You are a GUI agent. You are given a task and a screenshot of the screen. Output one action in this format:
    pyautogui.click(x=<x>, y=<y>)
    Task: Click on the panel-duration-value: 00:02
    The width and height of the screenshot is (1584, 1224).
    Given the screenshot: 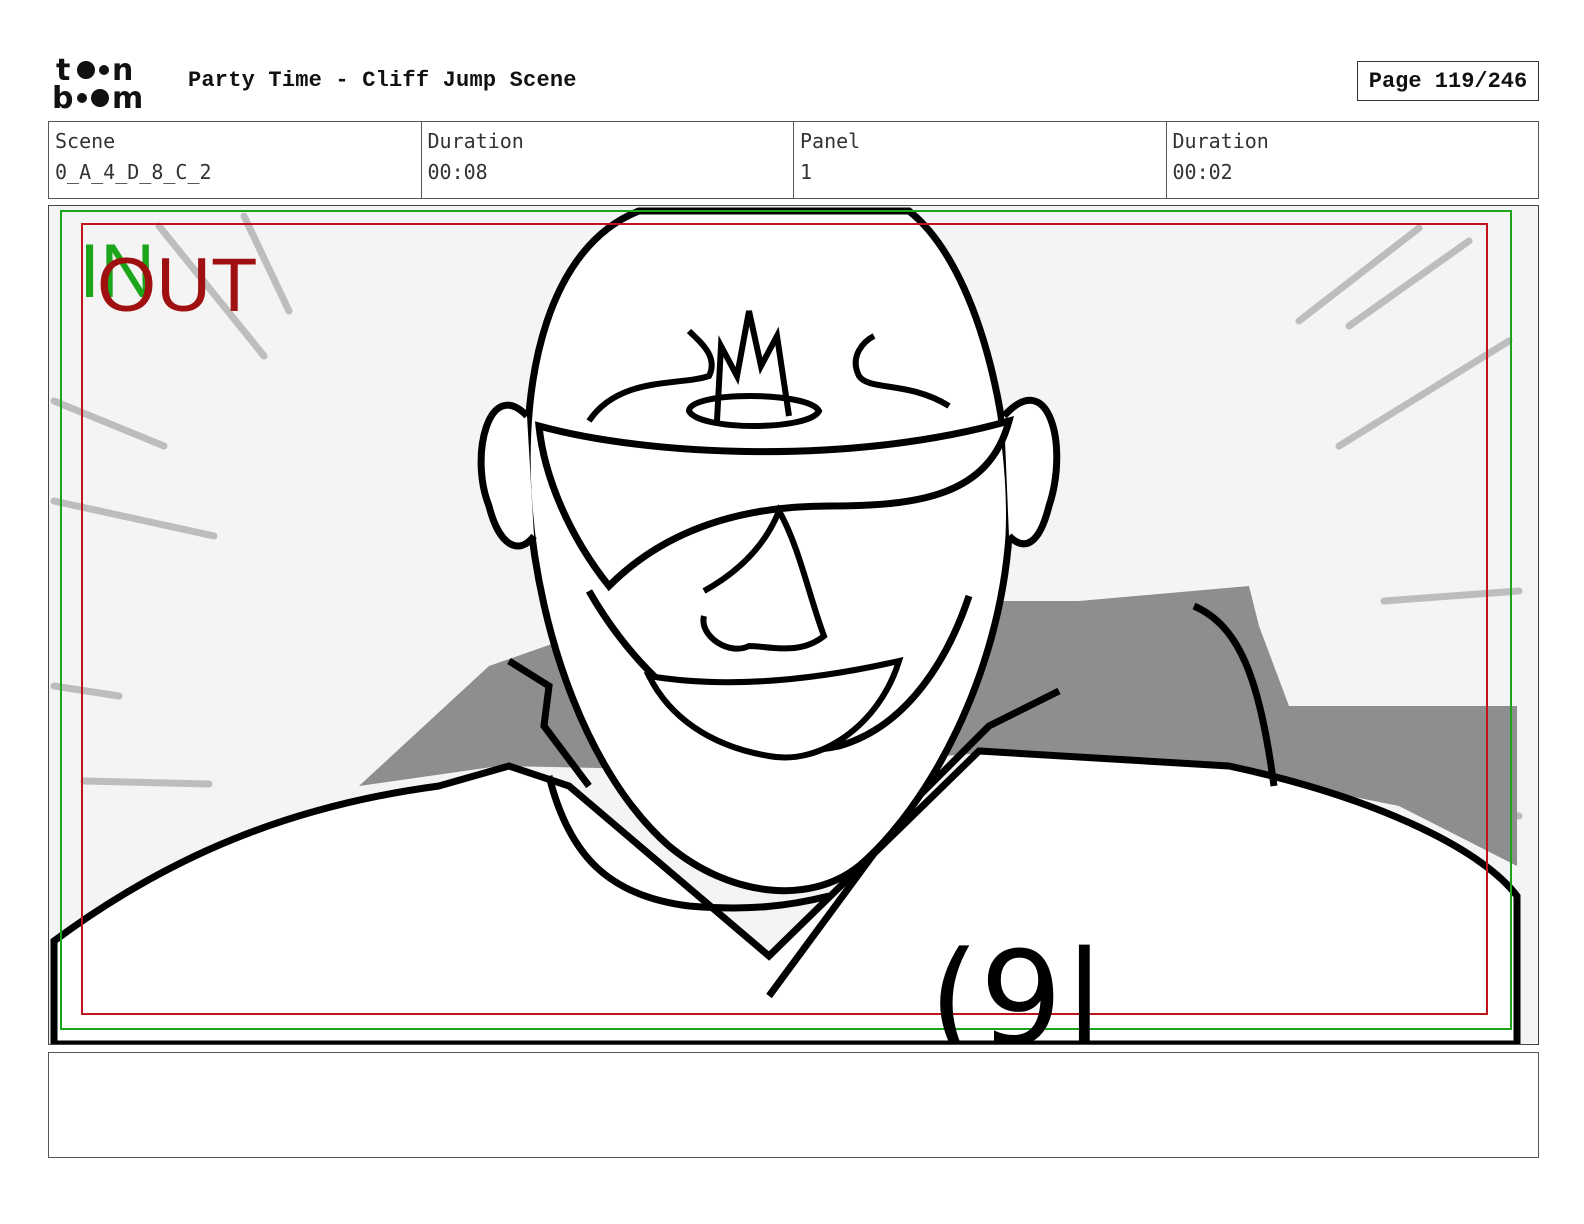 What is the action you would take?
    pyautogui.click(x=1202, y=172)
    